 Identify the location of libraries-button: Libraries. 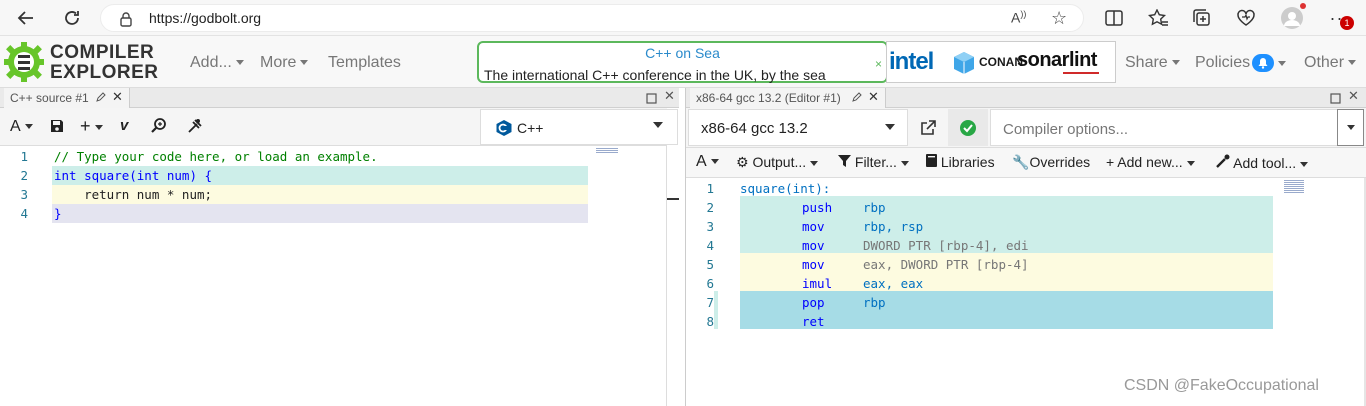
(960, 162).